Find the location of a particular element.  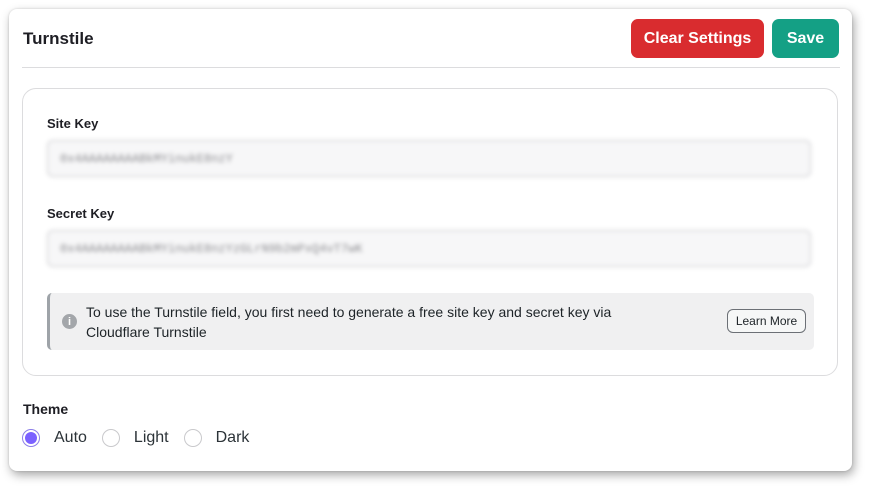

theme-label: Theme is located at coordinates (46, 409).